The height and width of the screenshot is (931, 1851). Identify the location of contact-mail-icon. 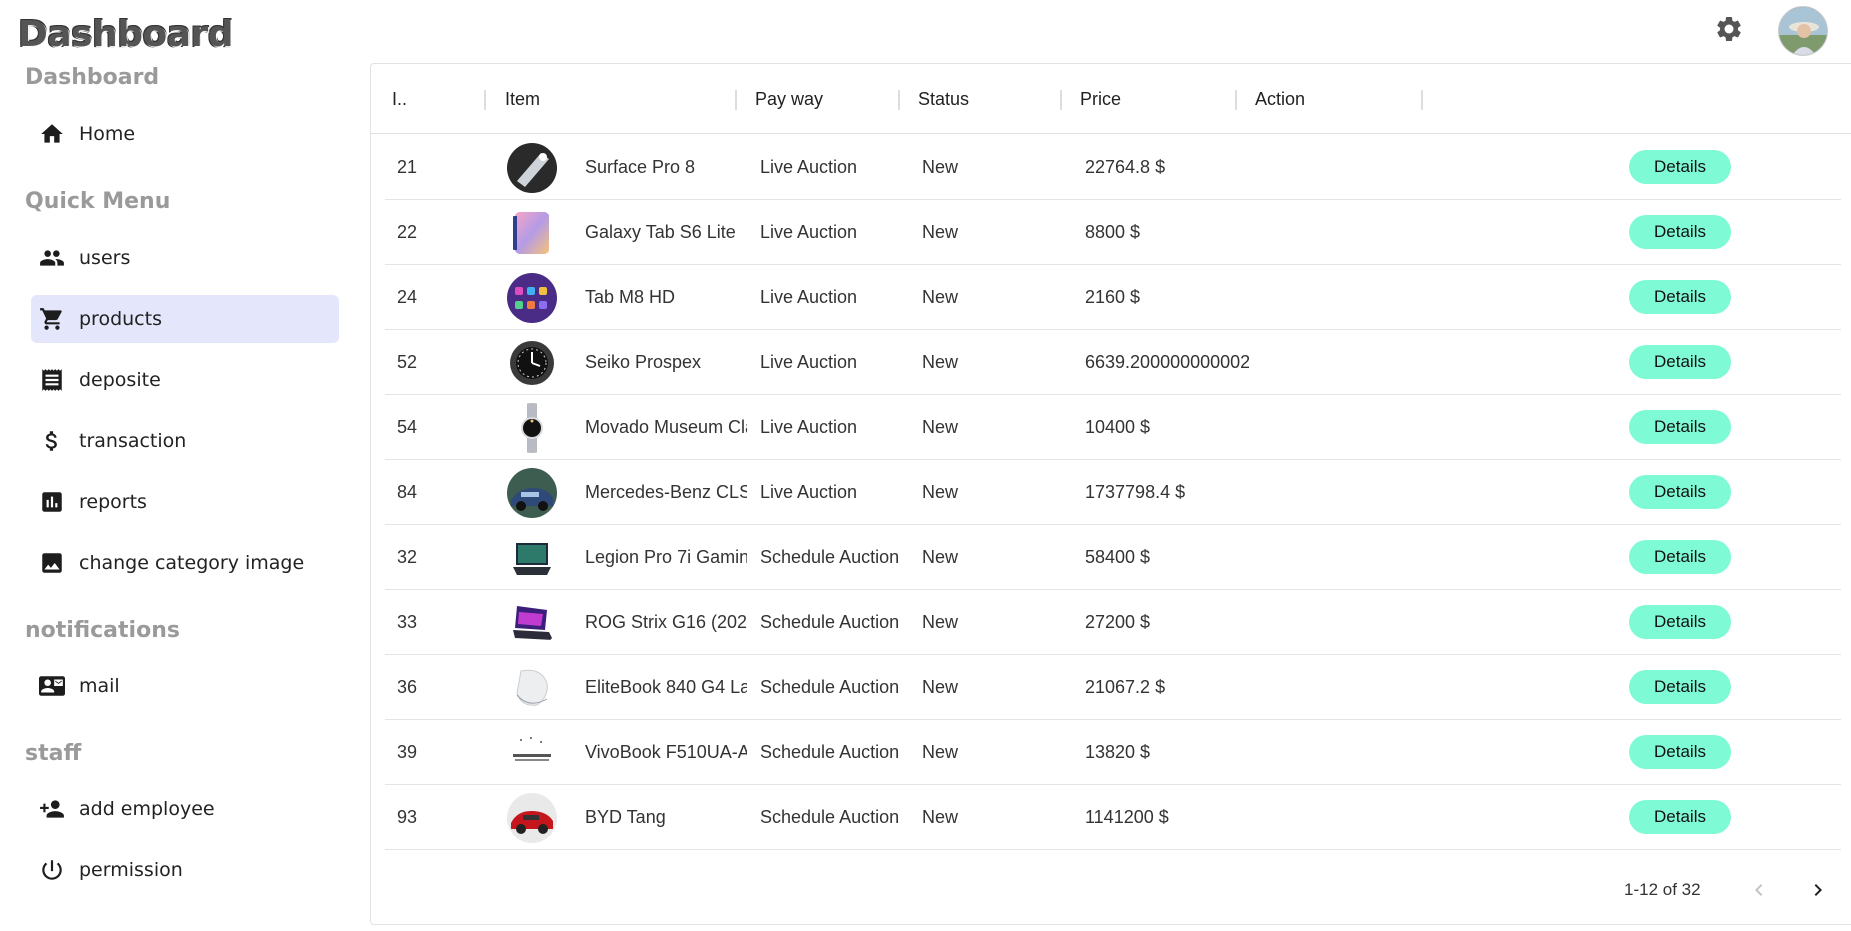
(53, 686).